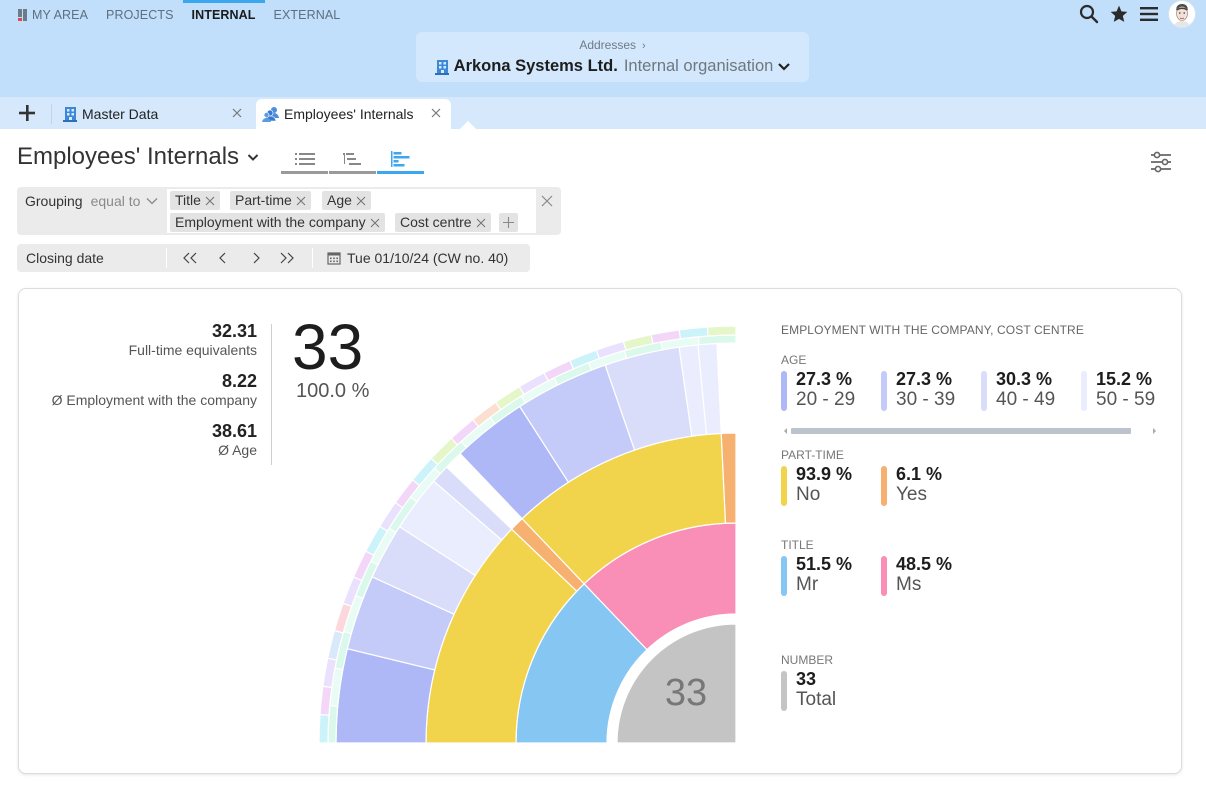 The height and width of the screenshot is (794, 1206). I want to click on nav-external: EXTERNAL, so click(307, 15).